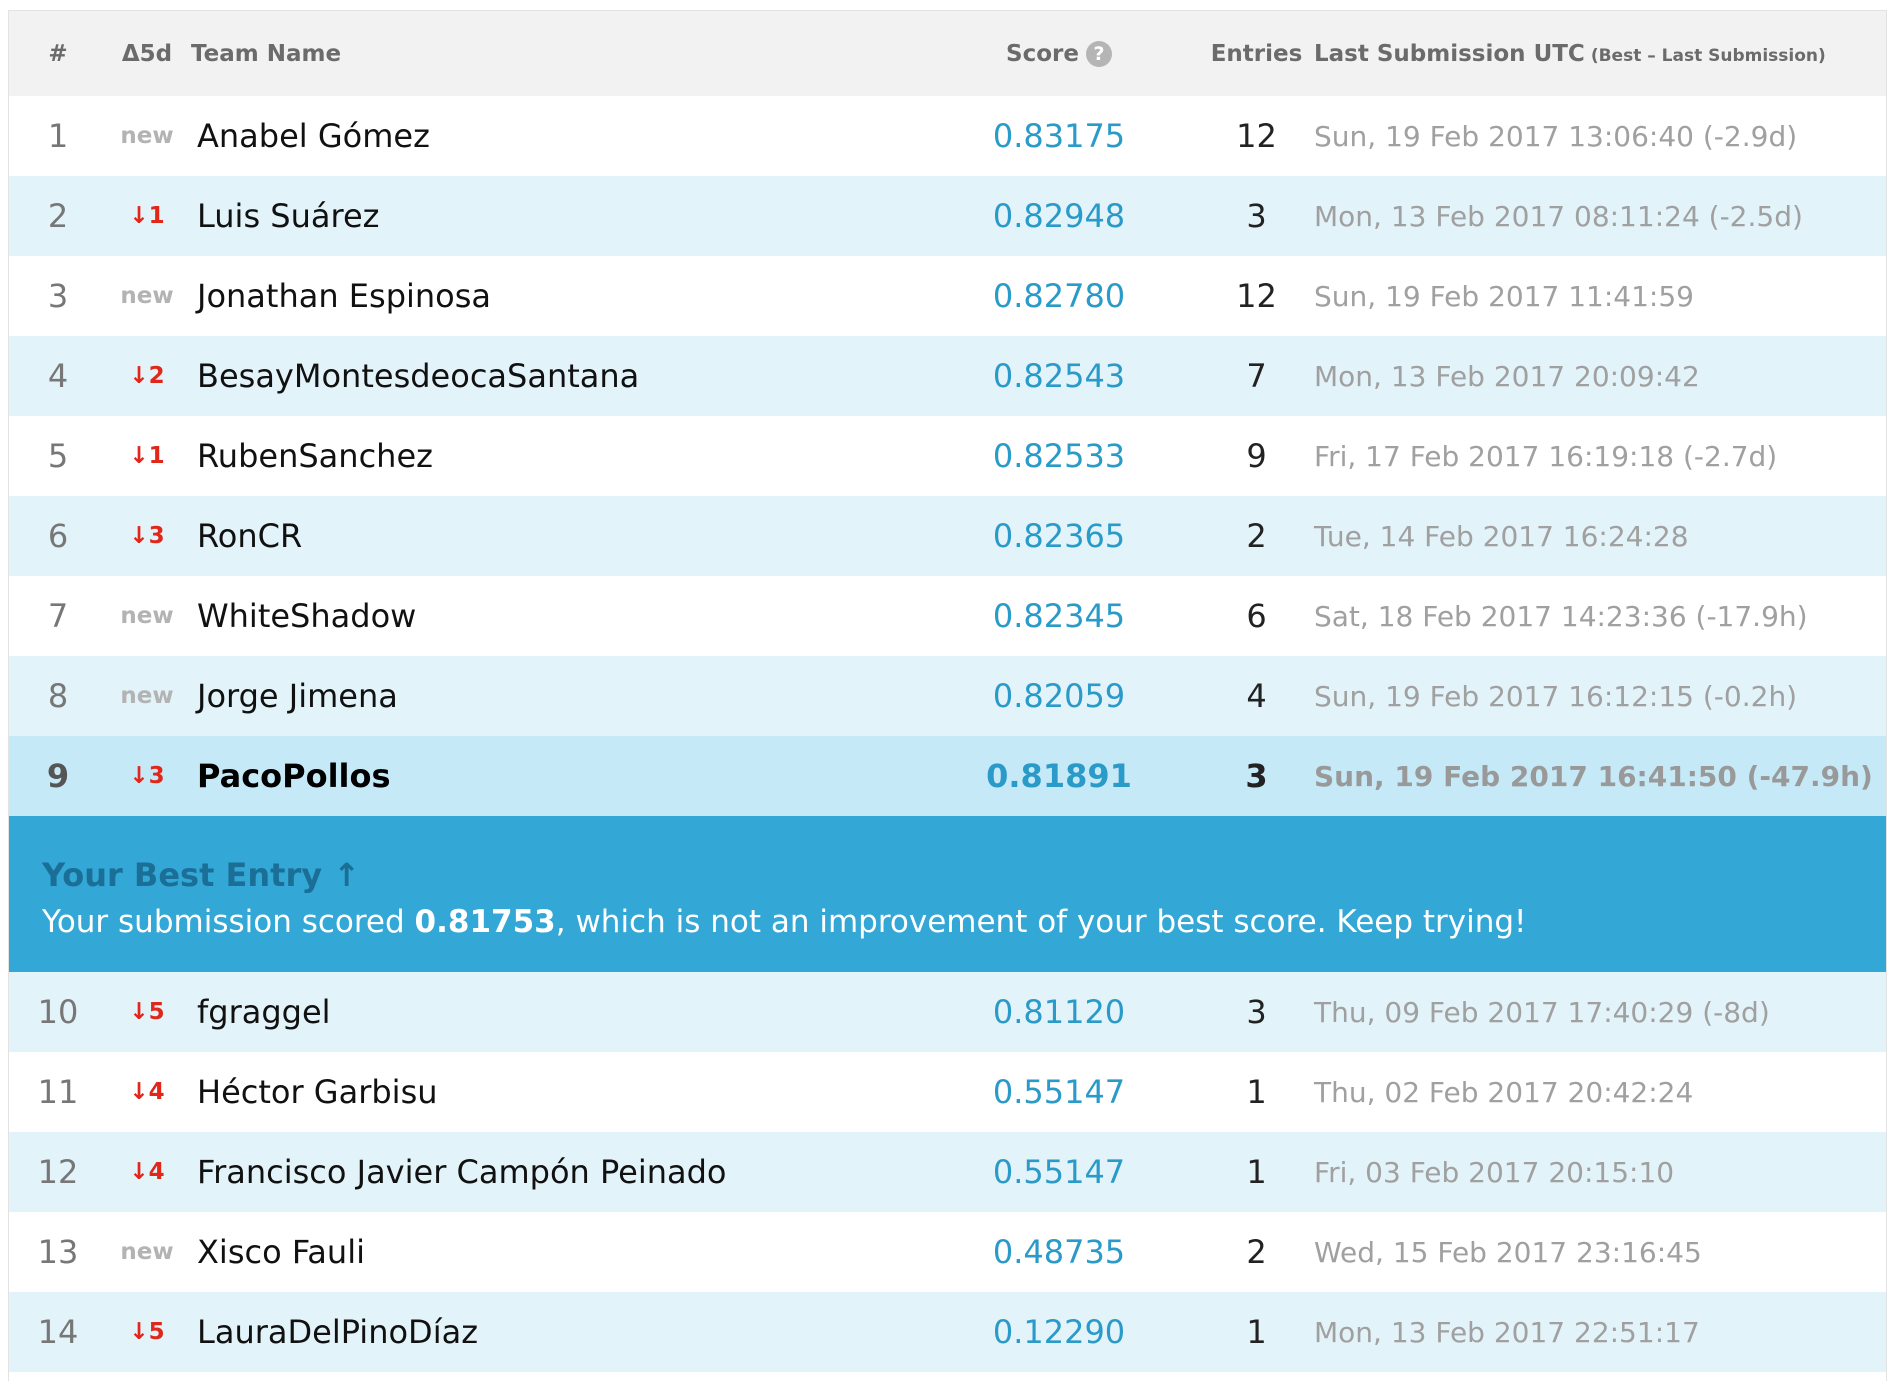 Image resolution: width=1890 pixels, height=1381 pixels. What do you see at coordinates (228, 922) in the screenshot?
I see `banner-msg-prefix: Your submission scored` at bounding box center [228, 922].